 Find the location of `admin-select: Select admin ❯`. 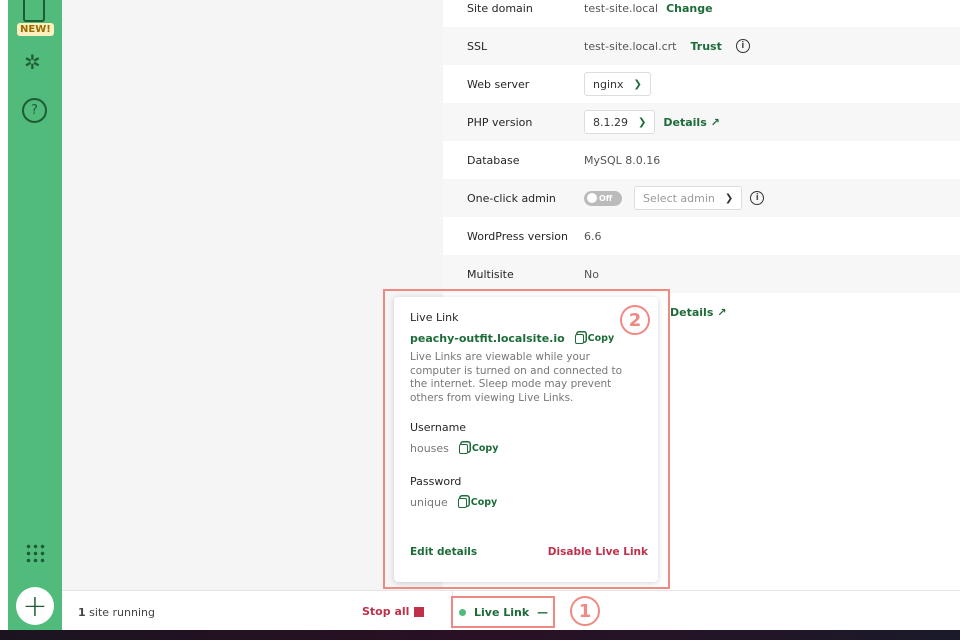

admin-select: Select admin ❯ is located at coordinates (688, 198).